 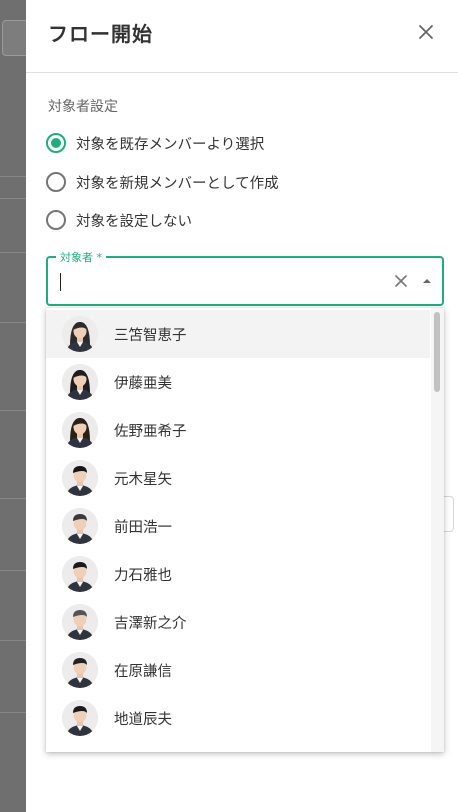 I want to click on background-control, so click(x=14, y=38).